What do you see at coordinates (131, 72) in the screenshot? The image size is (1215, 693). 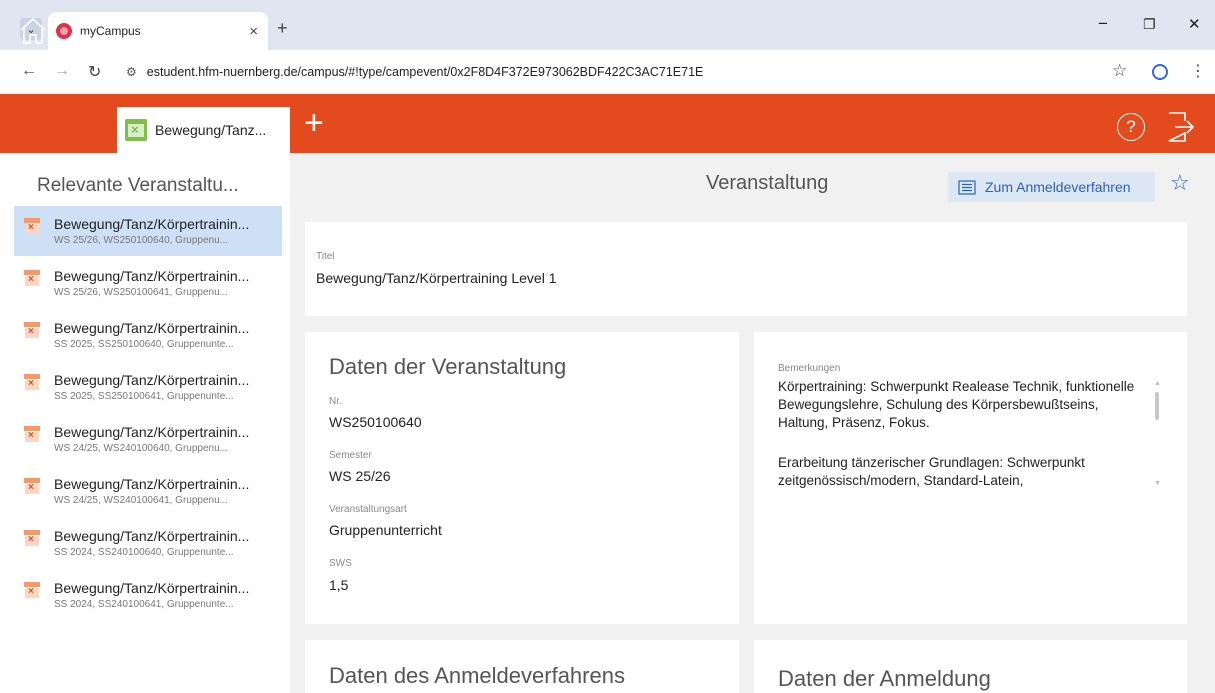 I see `site-info-icon: ⚙` at bounding box center [131, 72].